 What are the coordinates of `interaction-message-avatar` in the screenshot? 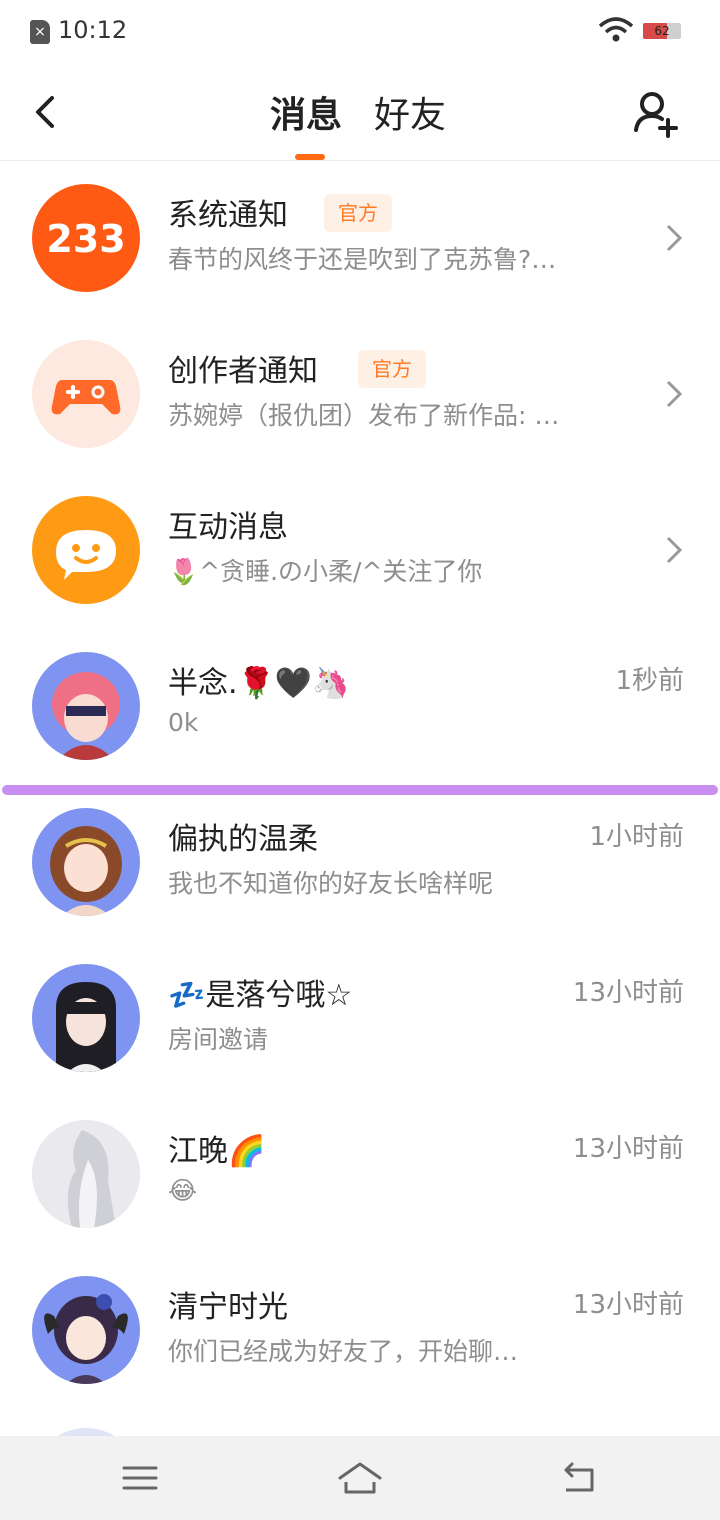 It's located at (86, 550).